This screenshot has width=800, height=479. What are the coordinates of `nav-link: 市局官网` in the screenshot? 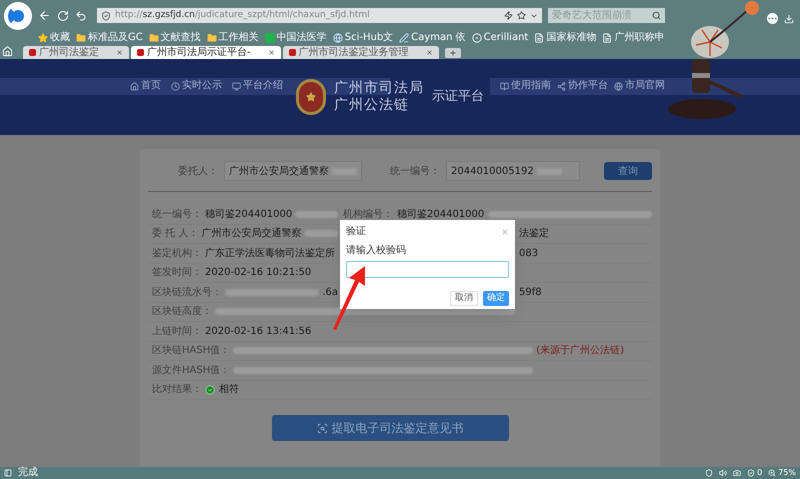 It's located at (639, 86).